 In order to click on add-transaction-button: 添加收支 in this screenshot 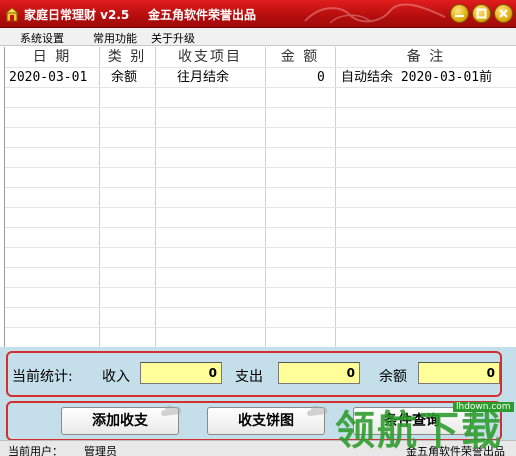, I will do `click(121, 420)`.